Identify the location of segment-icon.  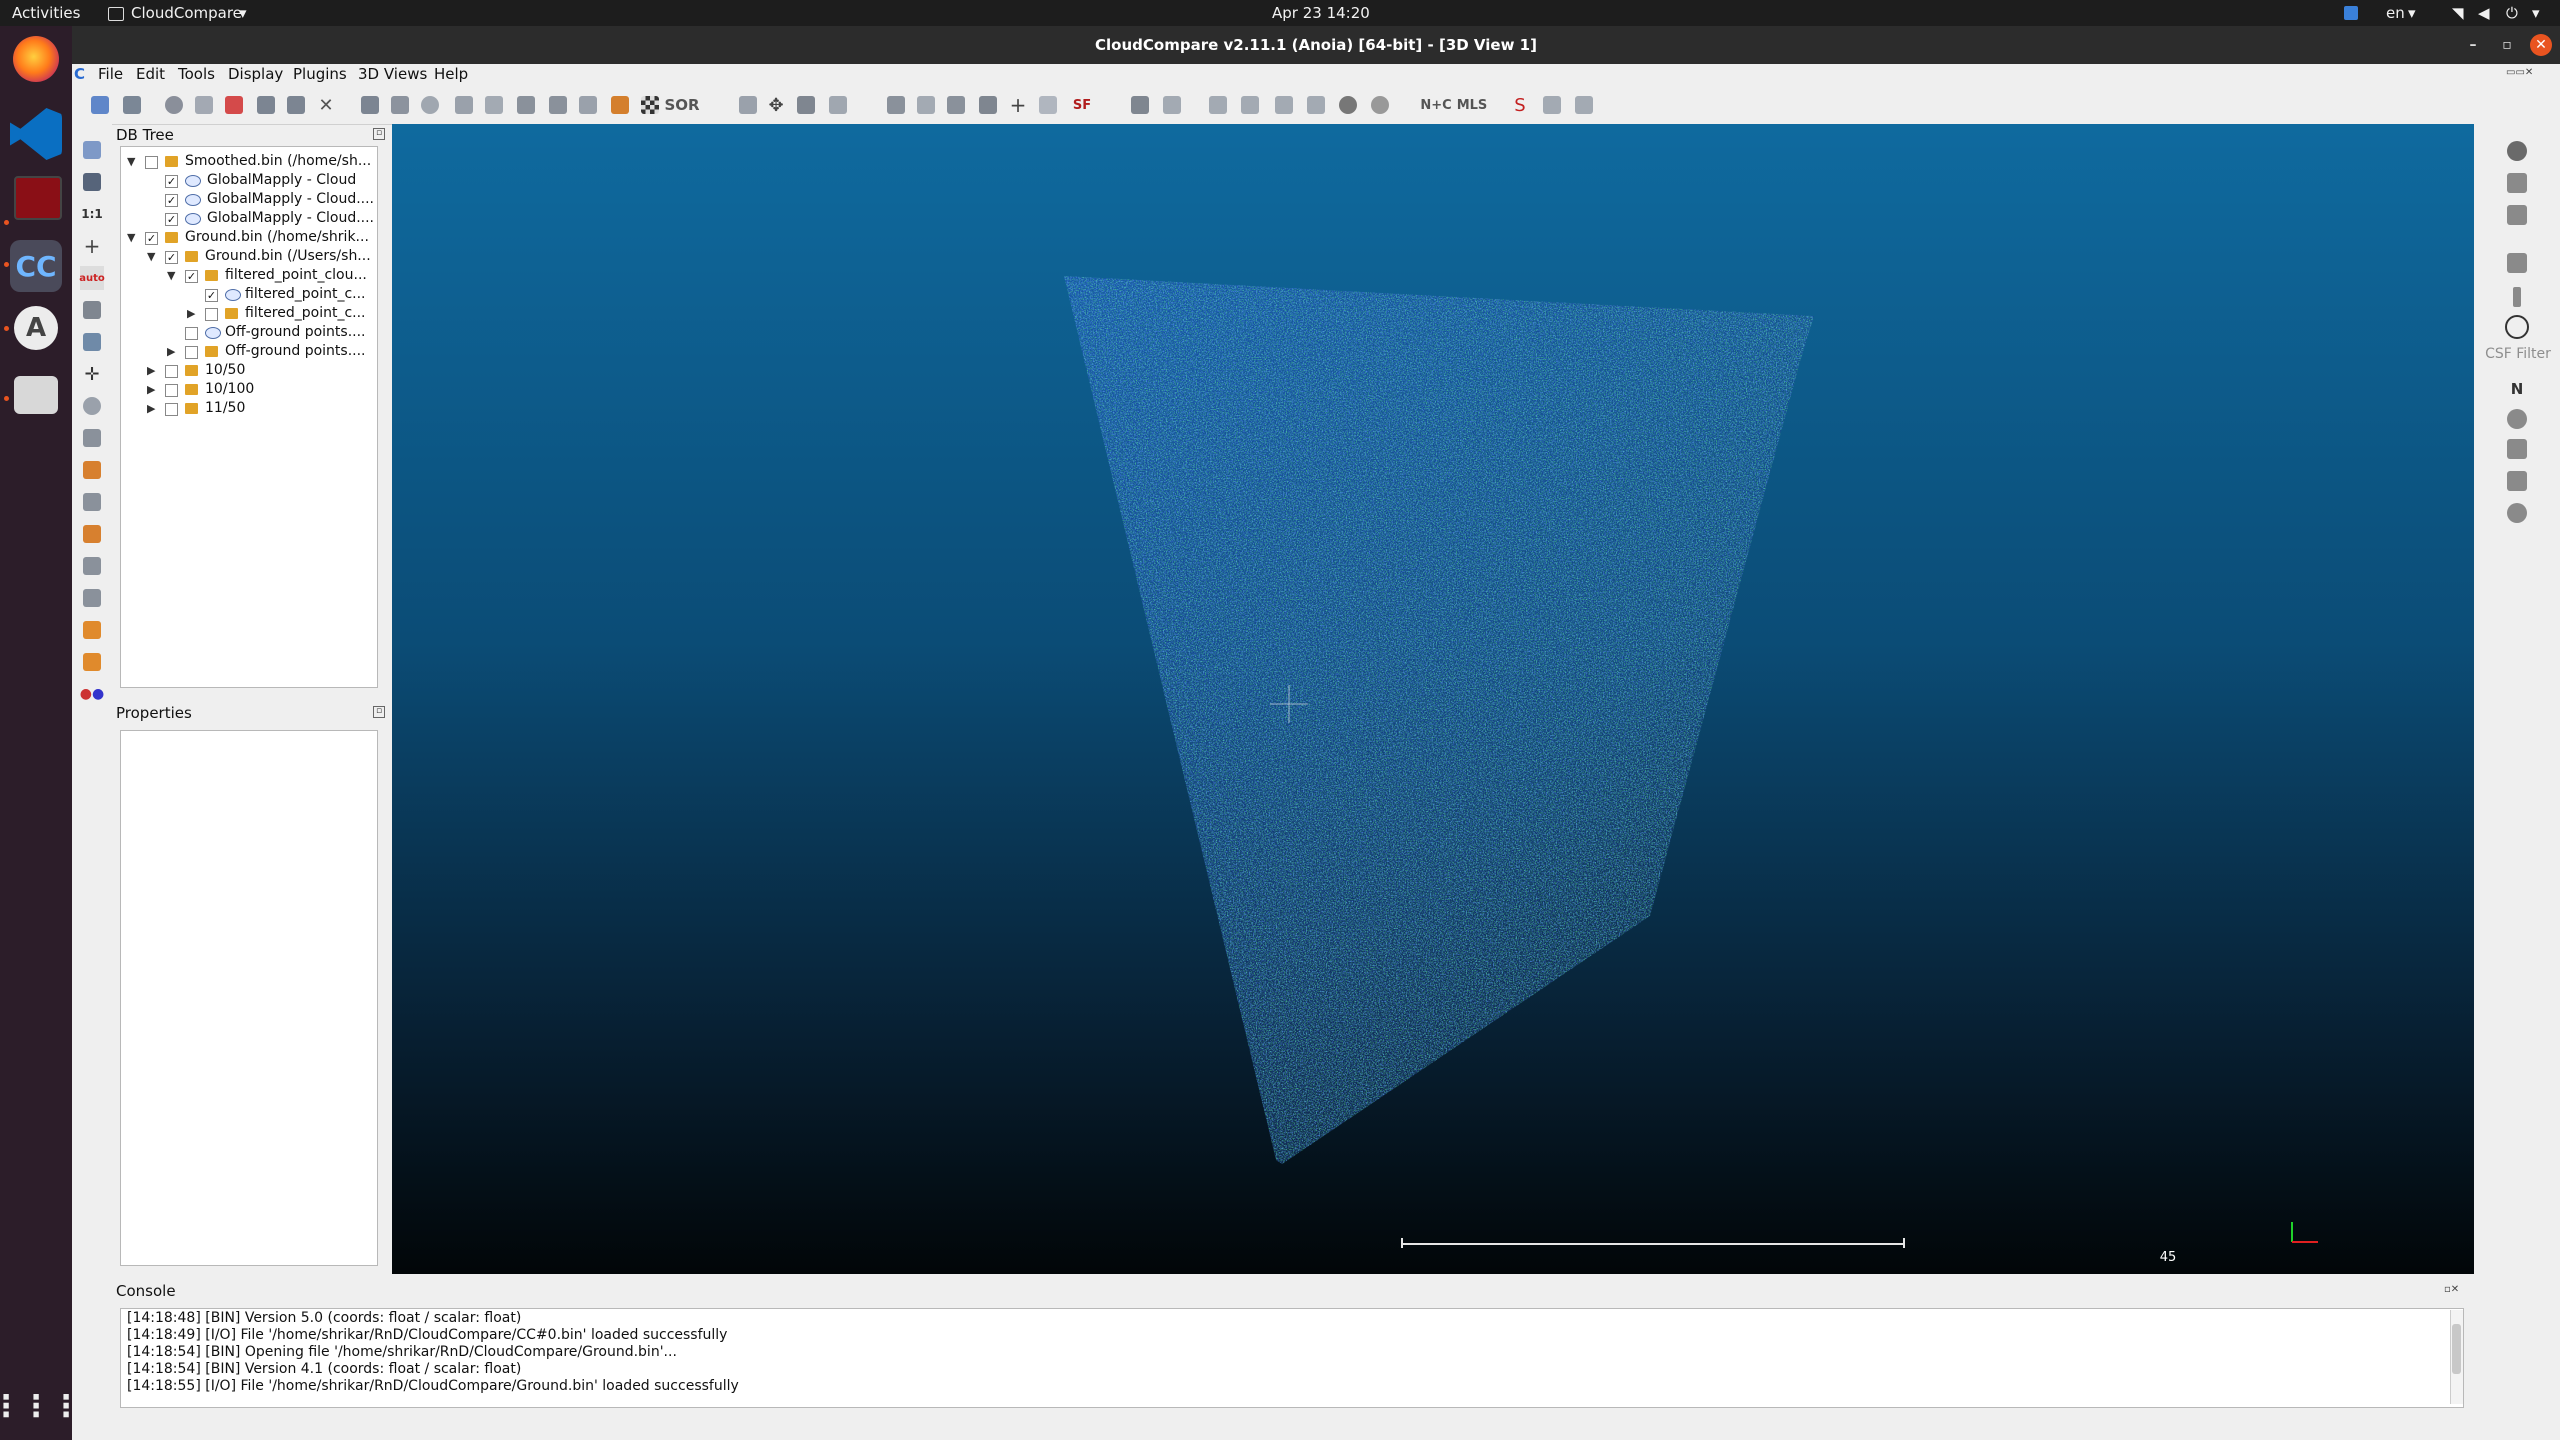
(296, 105).